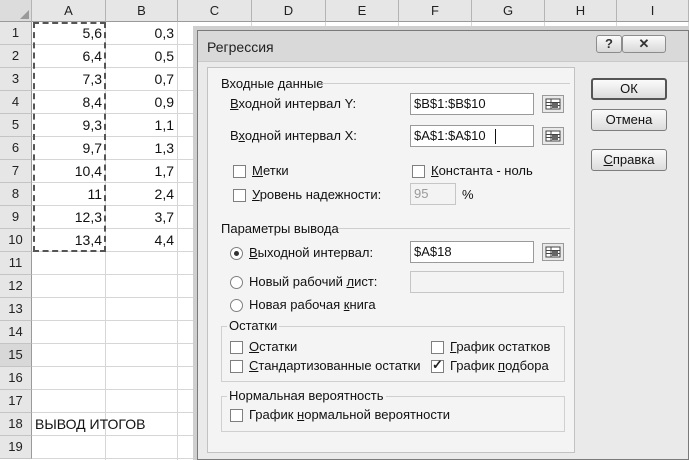 The width and height of the screenshot is (689, 460). What do you see at coordinates (335, 365) in the screenshot?
I see `standardized-residuals-label: Стандартизованные остатки` at bounding box center [335, 365].